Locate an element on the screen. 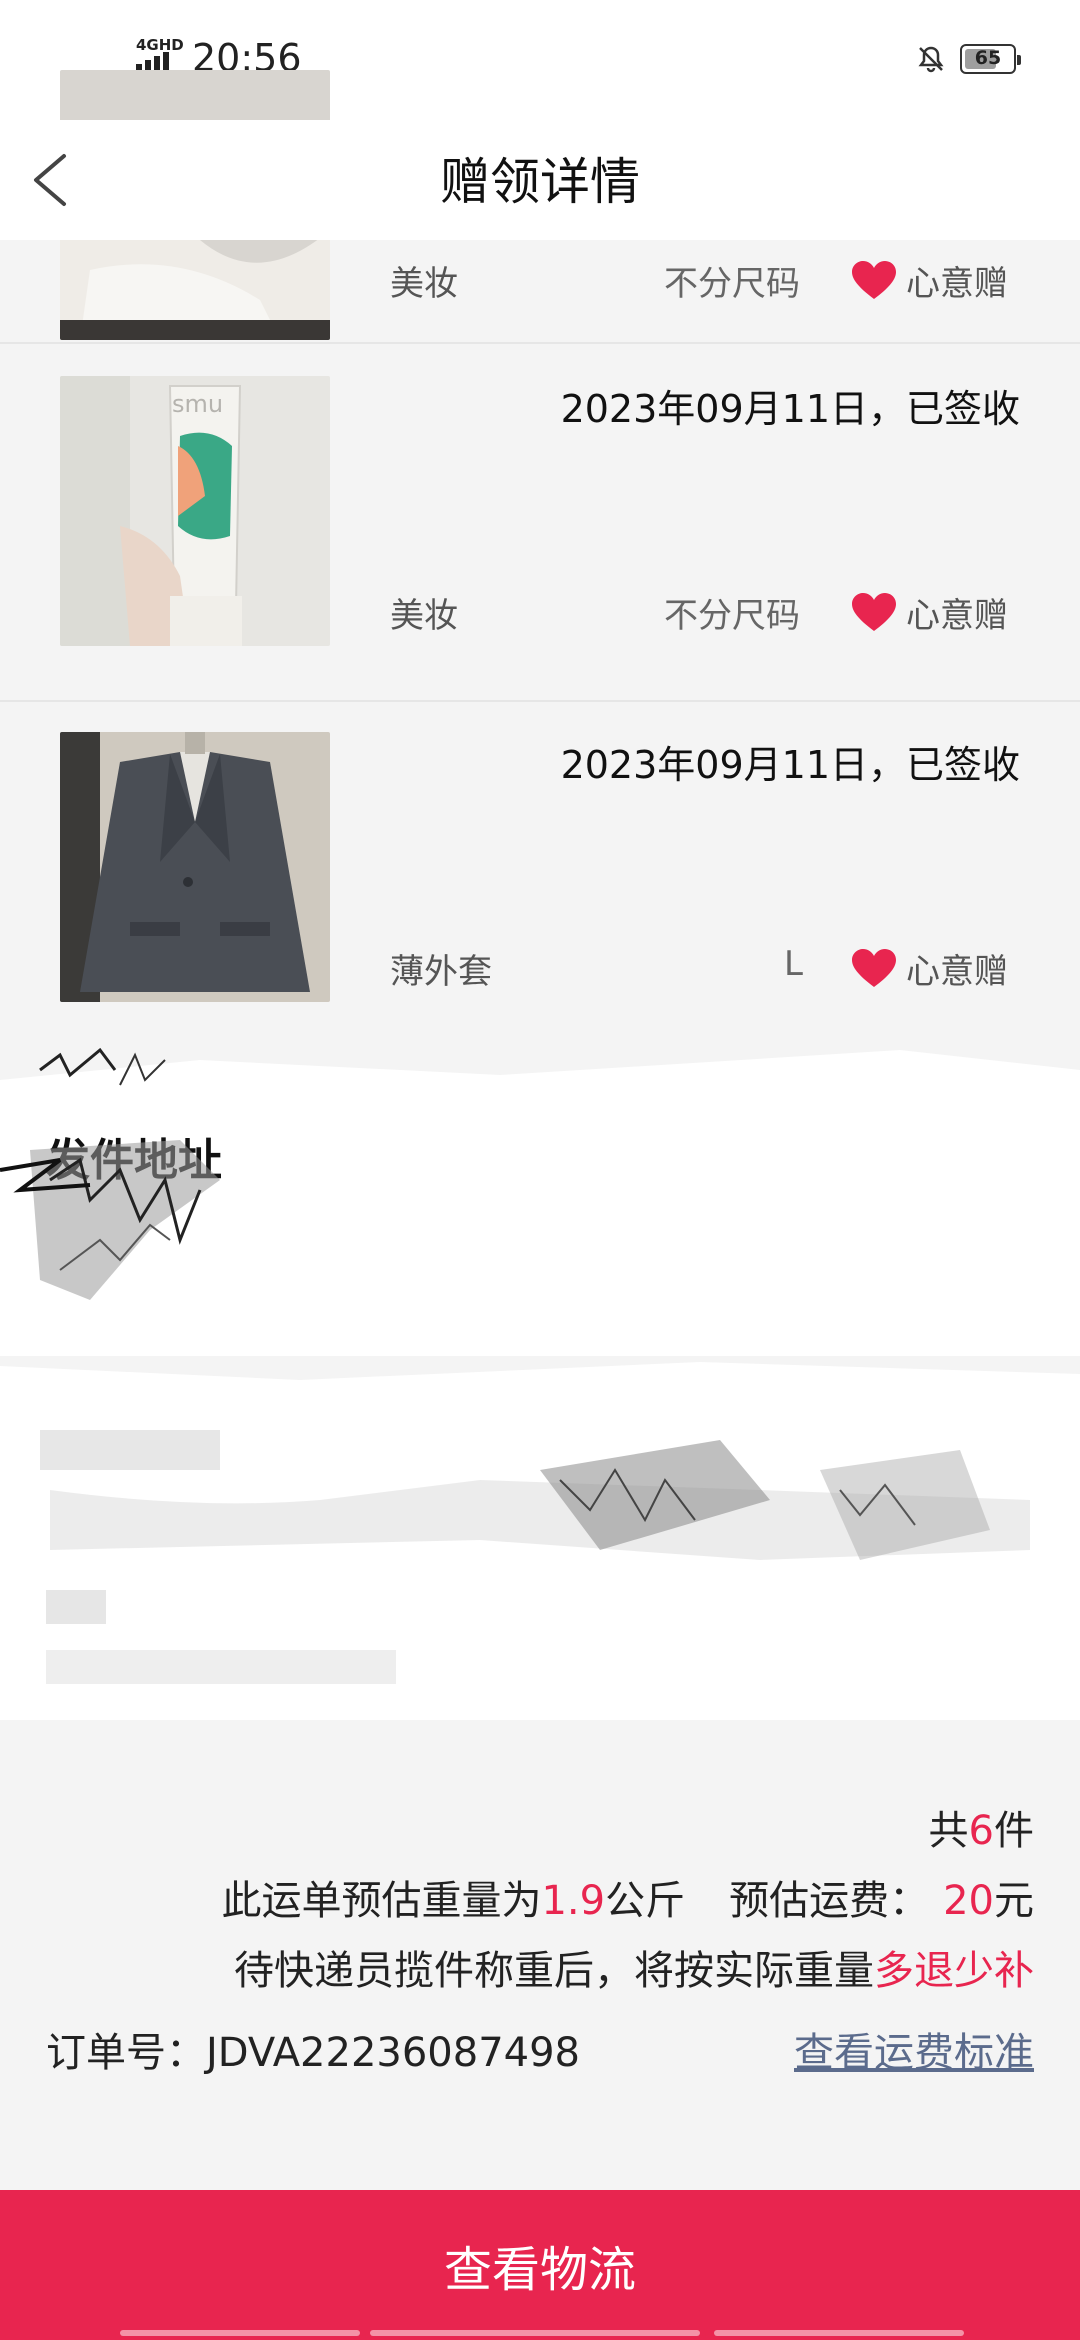 The height and width of the screenshot is (2340, 1080). bell-mute-icon is located at coordinates (931, 59).